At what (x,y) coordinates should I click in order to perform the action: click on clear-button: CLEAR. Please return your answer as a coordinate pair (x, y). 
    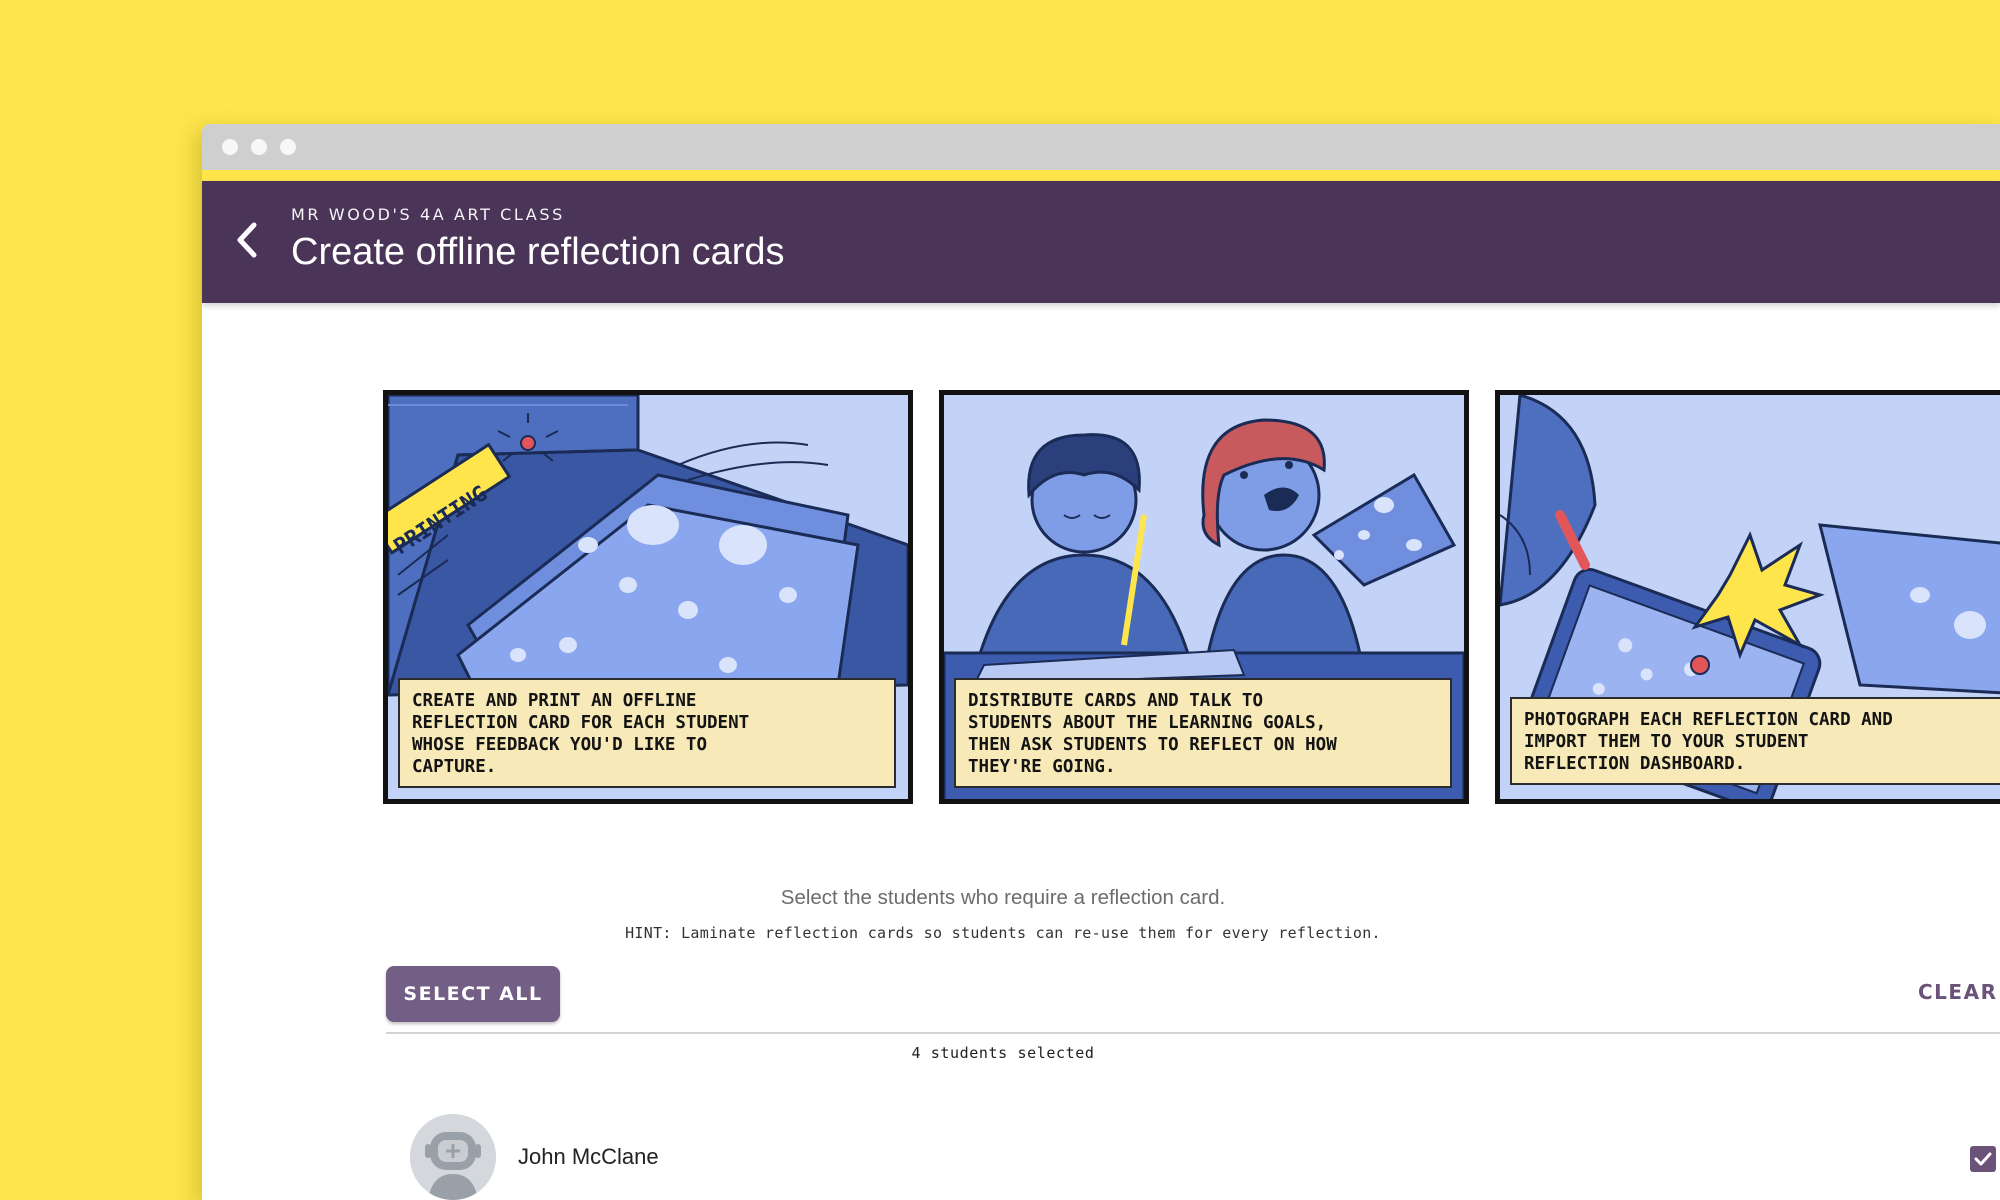
    Looking at the image, I should click on (1957, 992).